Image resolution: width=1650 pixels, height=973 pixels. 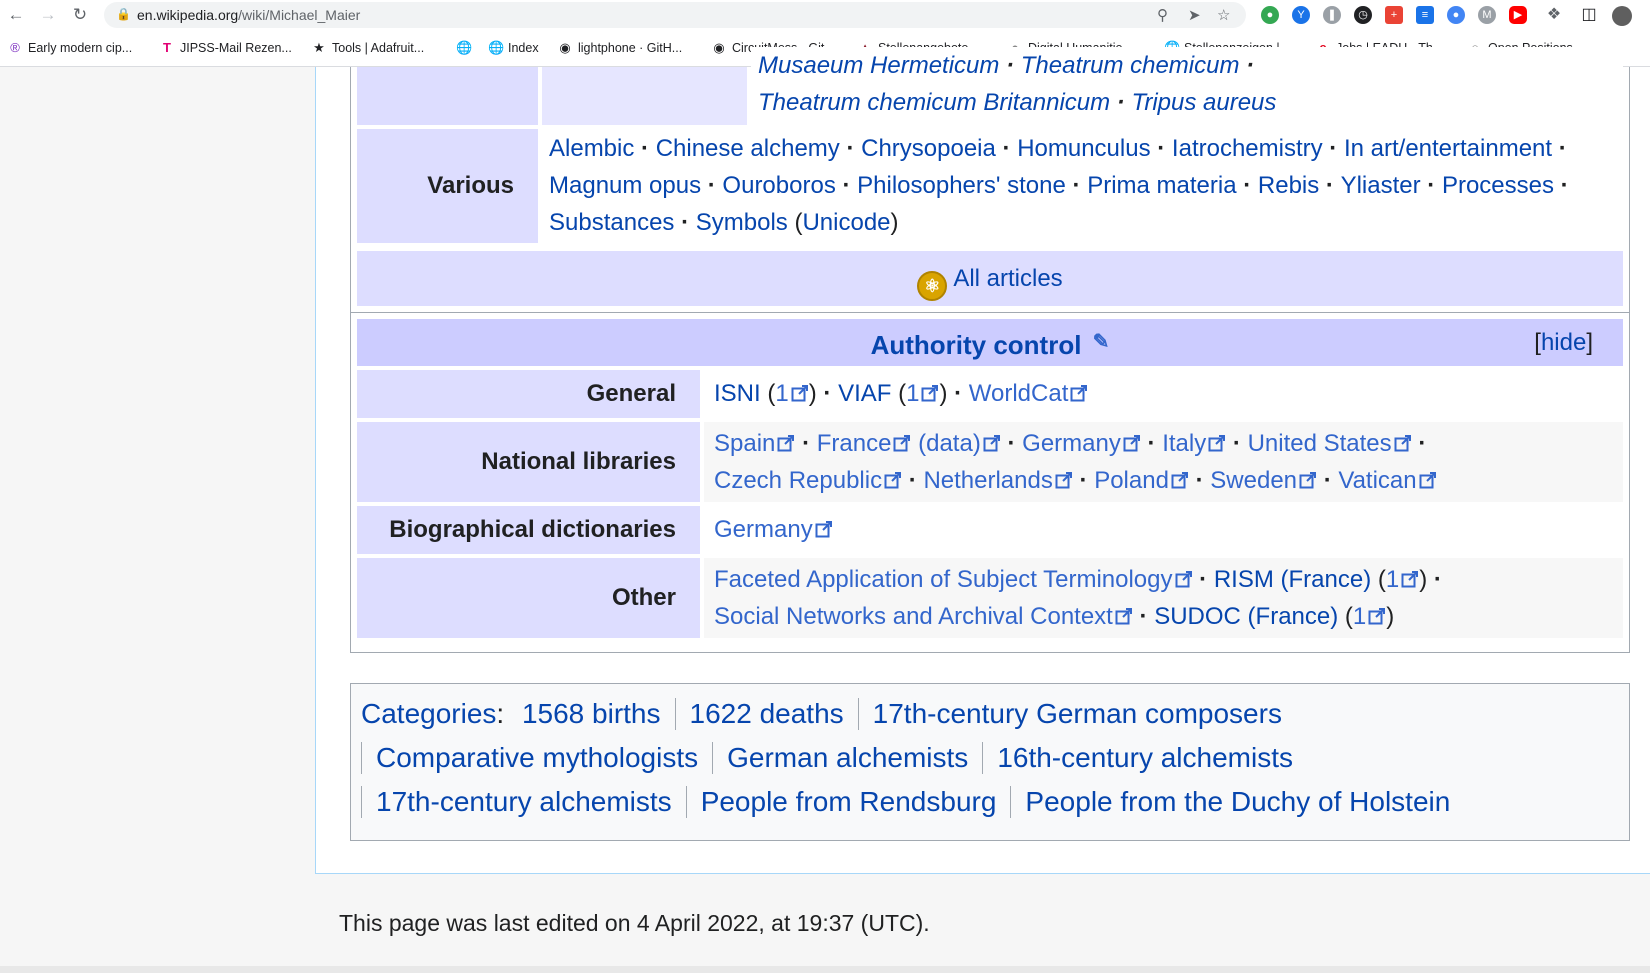 I want to click on national-library-link: France, so click(x=854, y=443).